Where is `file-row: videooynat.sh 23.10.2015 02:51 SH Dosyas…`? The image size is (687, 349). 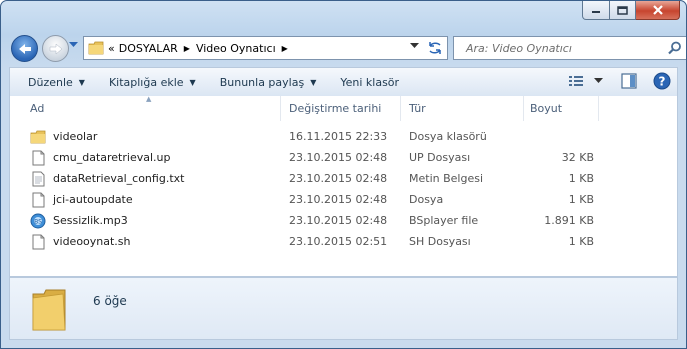 file-row: videooynat.sh 23.10.2015 02:51 SH Dosyas… is located at coordinates (343, 241).